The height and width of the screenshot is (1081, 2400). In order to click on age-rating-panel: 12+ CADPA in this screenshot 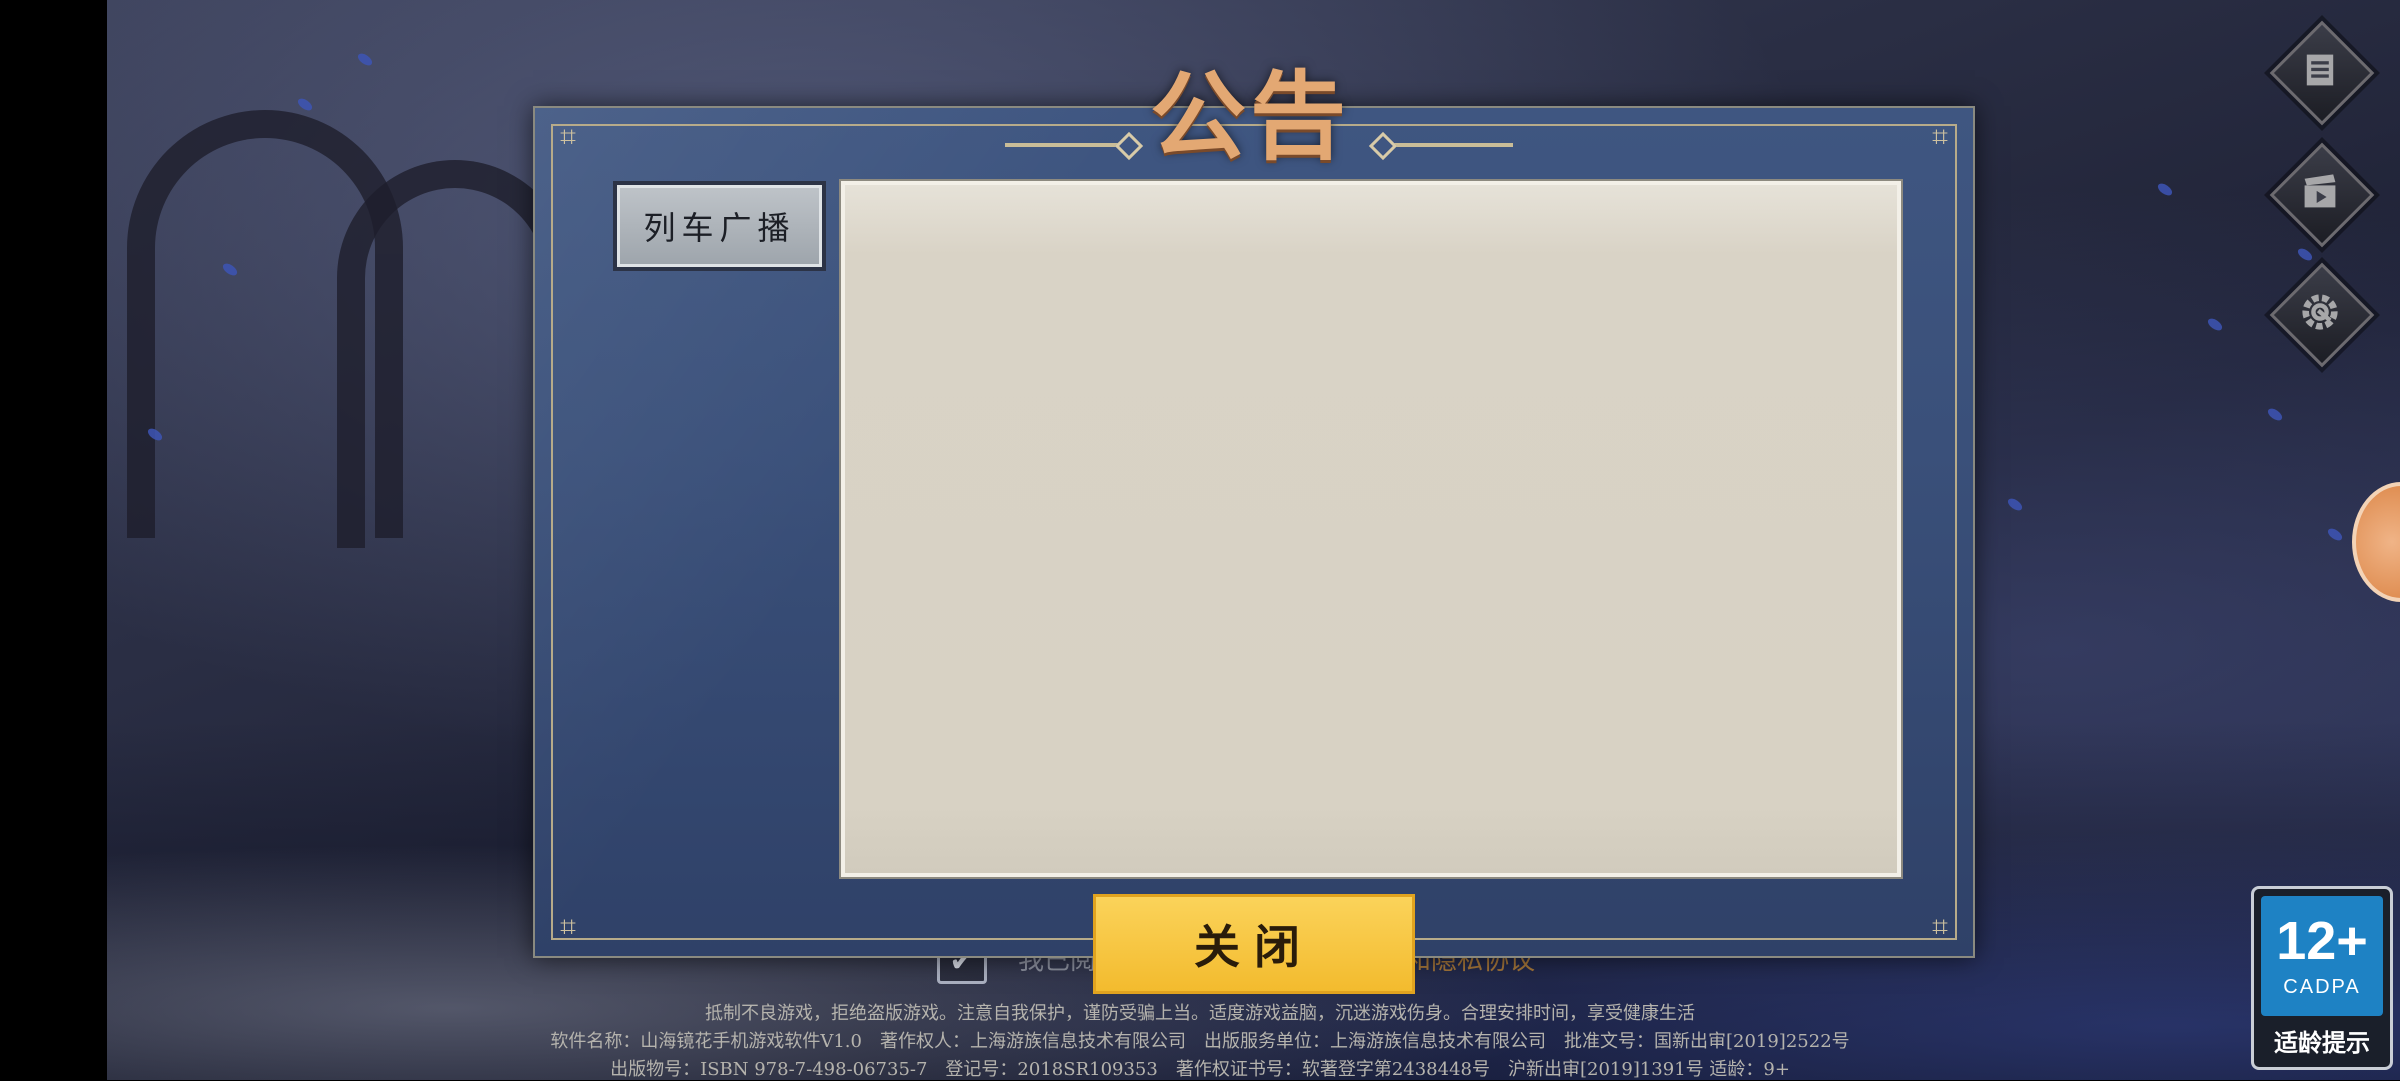, I will do `click(2322, 956)`.